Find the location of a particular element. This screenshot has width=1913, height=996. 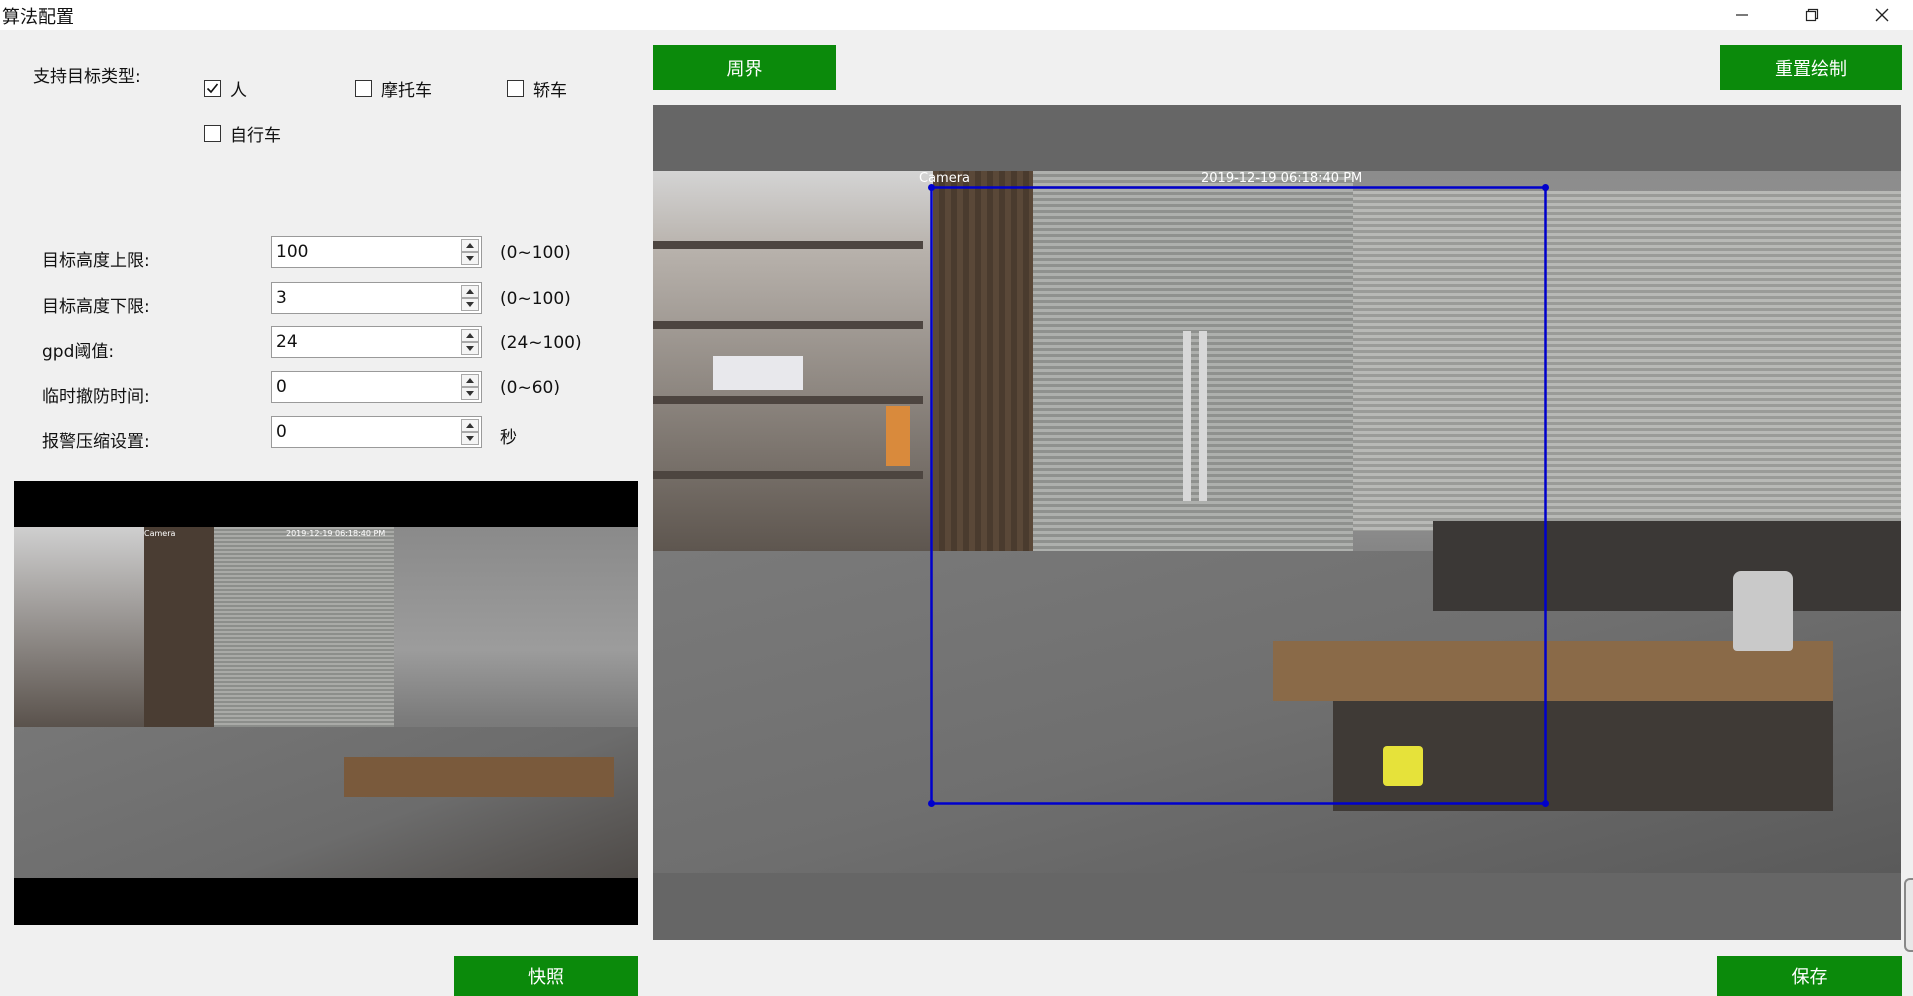

minimize-button is located at coordinates (1742, 15).